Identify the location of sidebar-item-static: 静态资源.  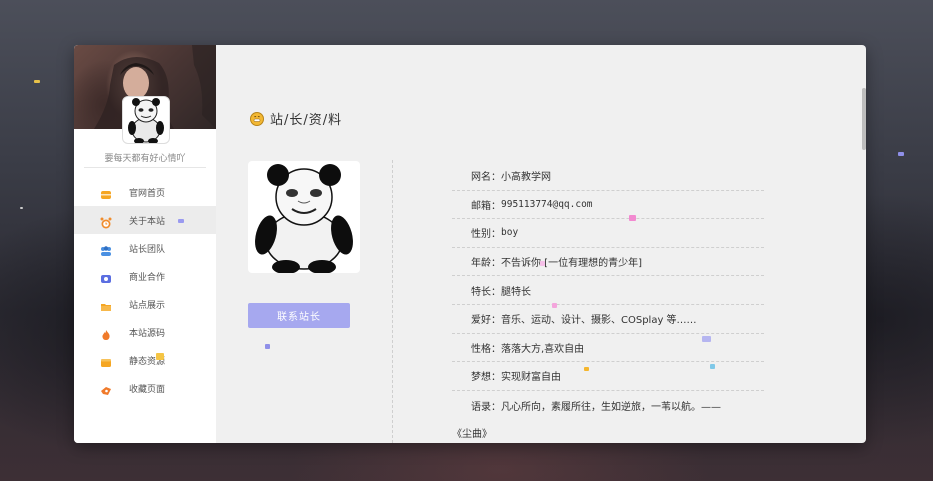
(145, 360).